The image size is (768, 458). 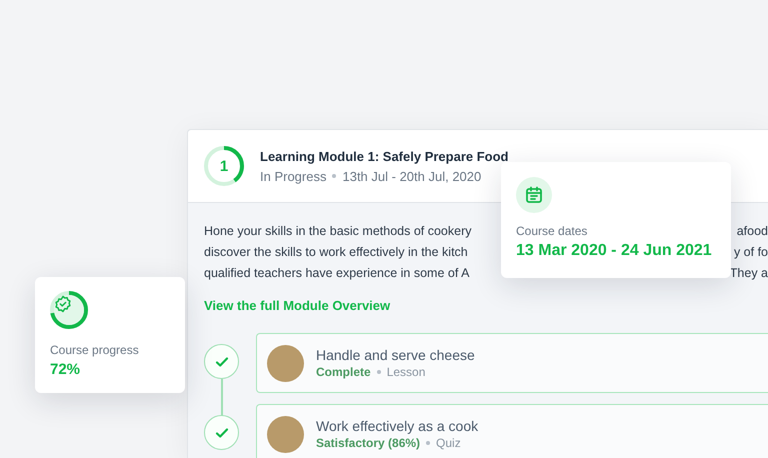 I want to click on description-text: afood, so click(x=752, y=231).